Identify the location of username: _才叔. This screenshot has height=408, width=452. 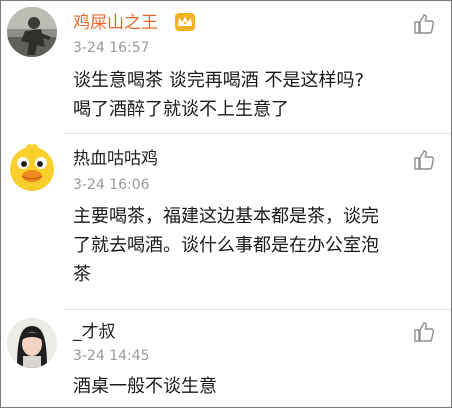
(94, 332).